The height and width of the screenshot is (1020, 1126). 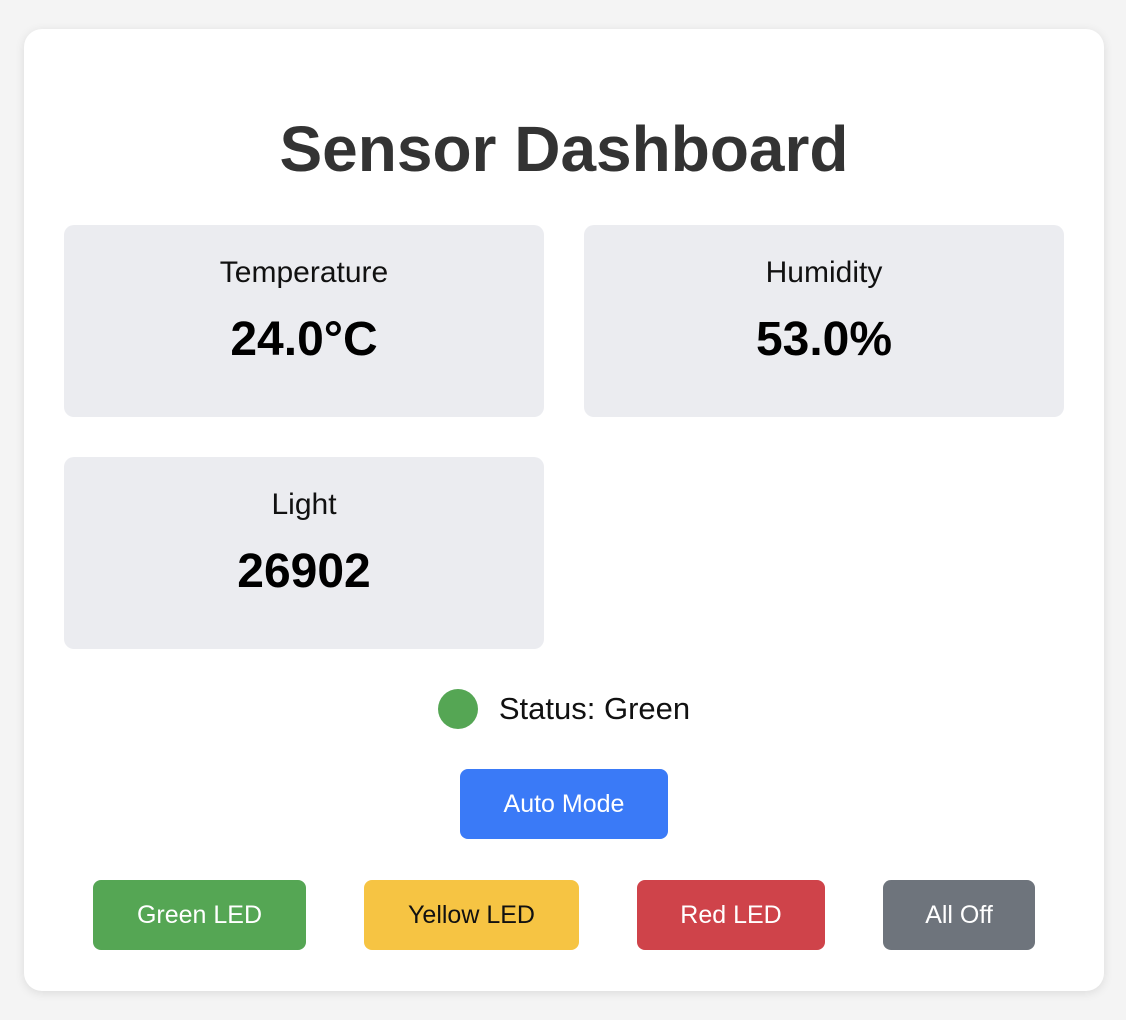 I want to click on status-text: Status: Green, so click(x=594, y=708).